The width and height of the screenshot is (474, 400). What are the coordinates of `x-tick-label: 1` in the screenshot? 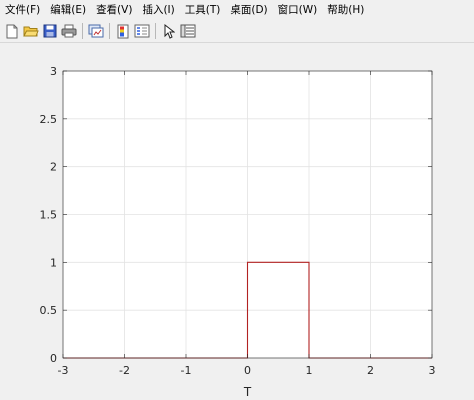 It's located at (309, 370).